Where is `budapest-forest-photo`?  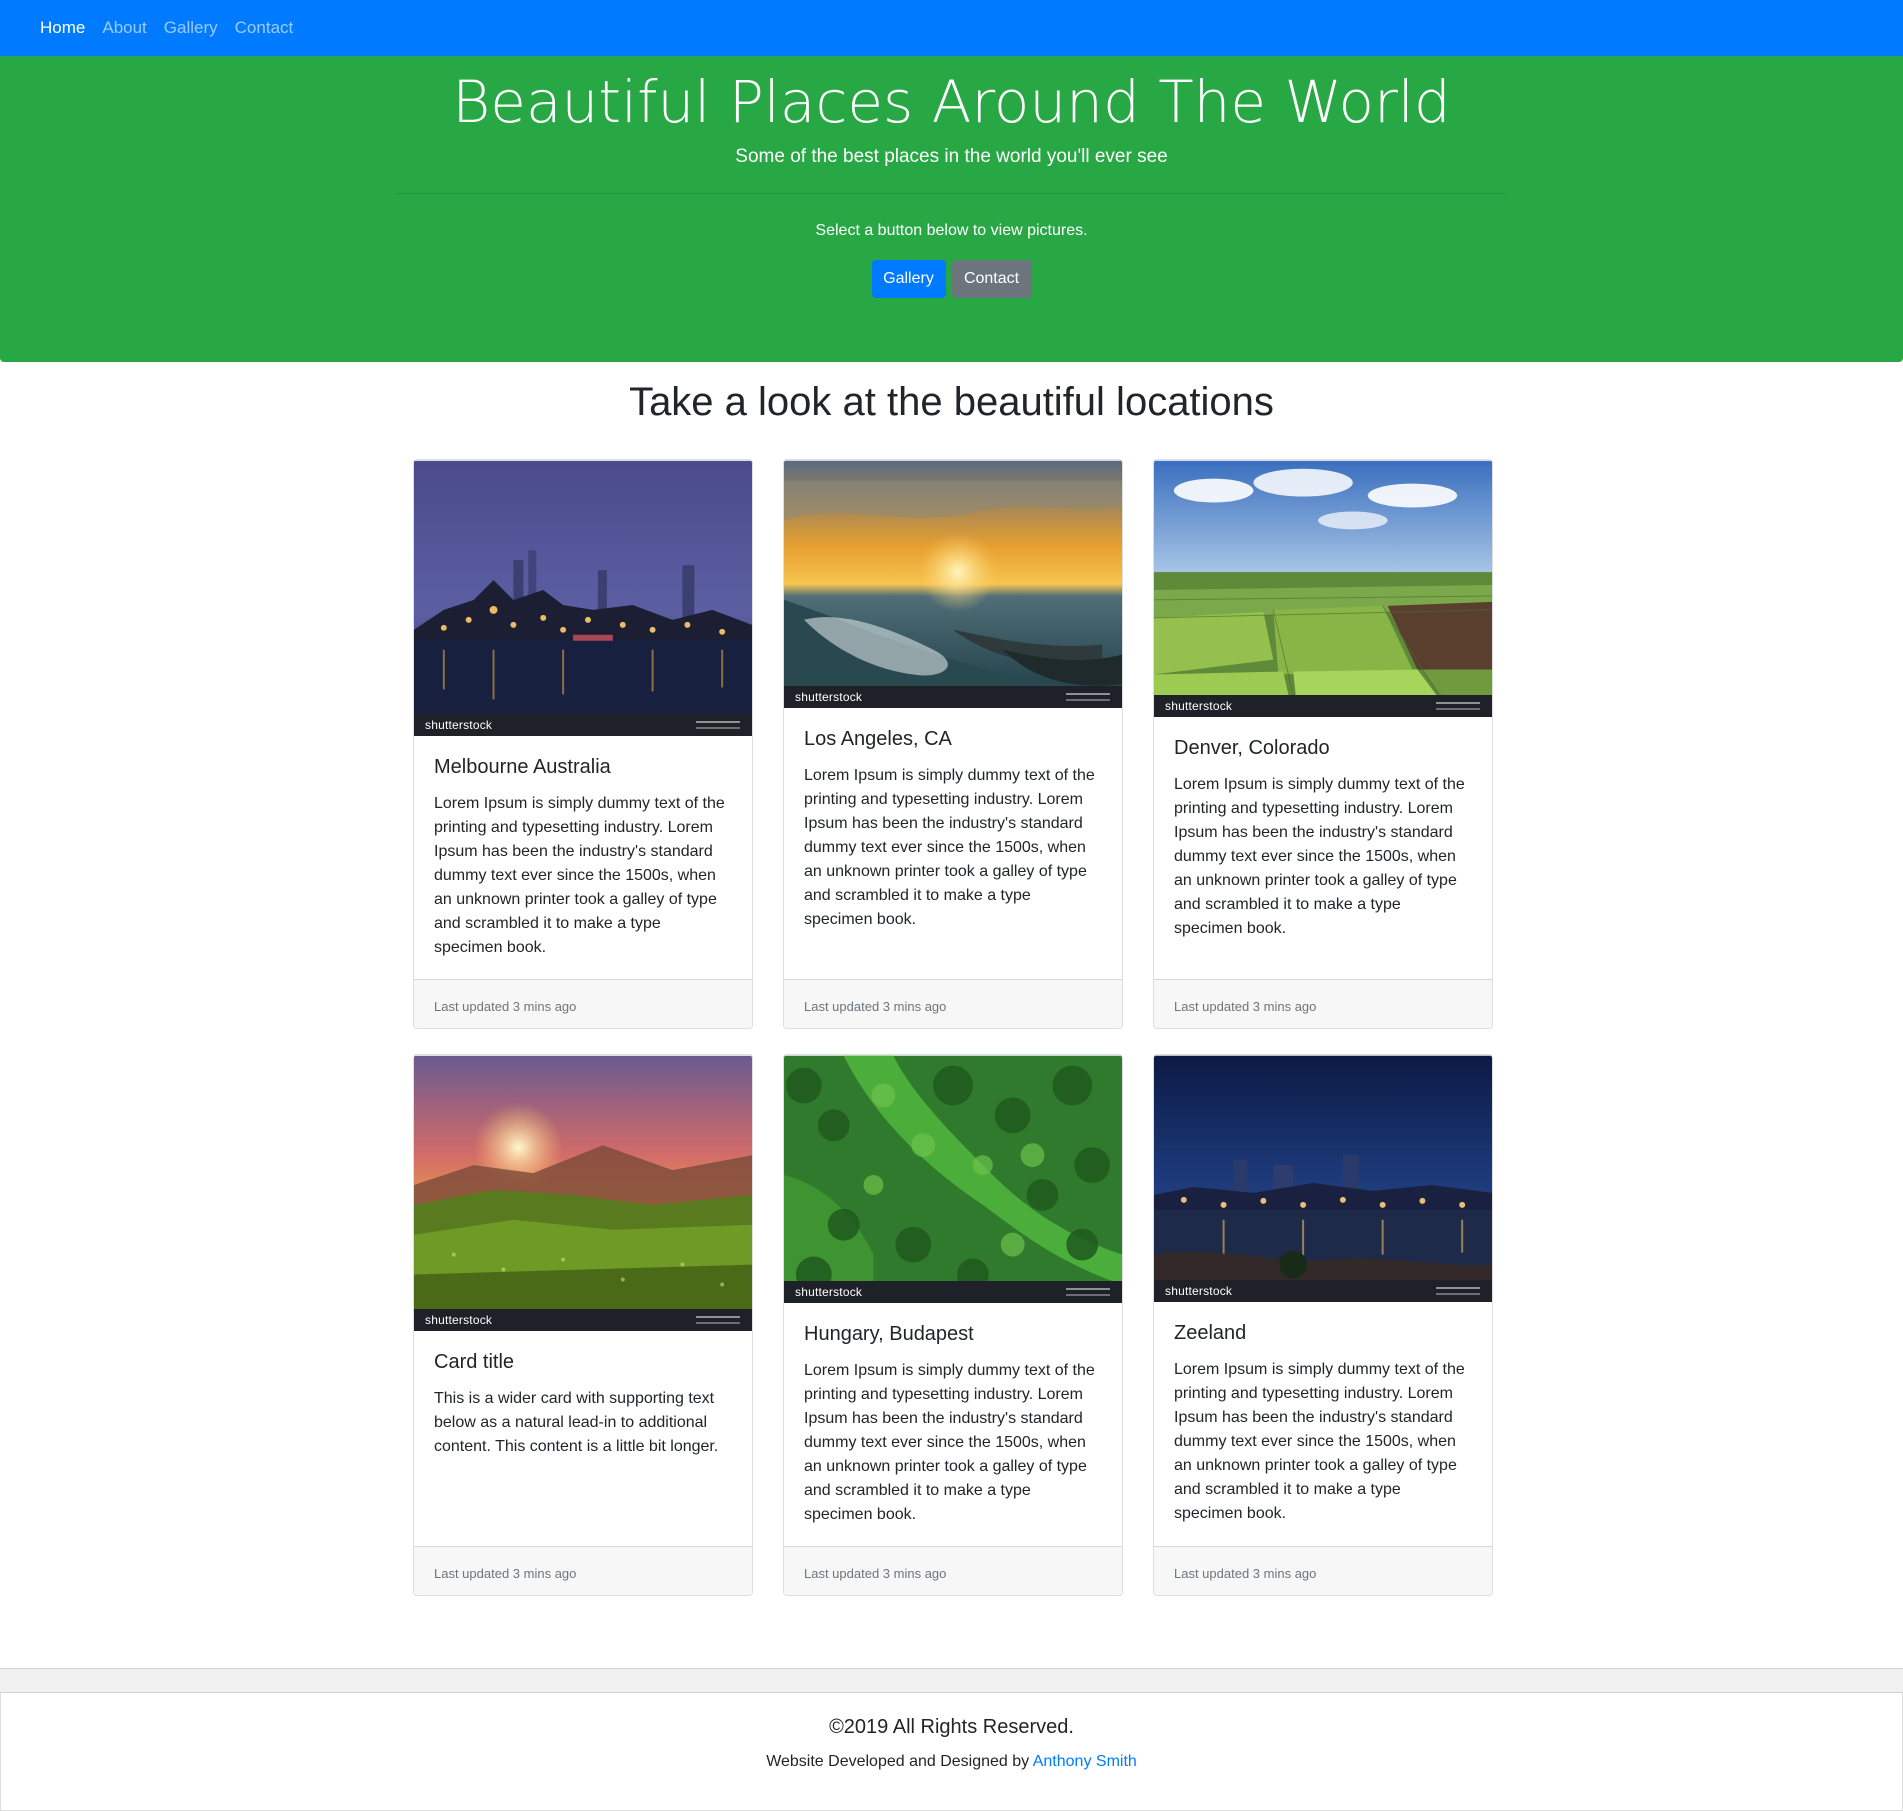 budapest-forest-photo is located at coordinates (953, 1179).